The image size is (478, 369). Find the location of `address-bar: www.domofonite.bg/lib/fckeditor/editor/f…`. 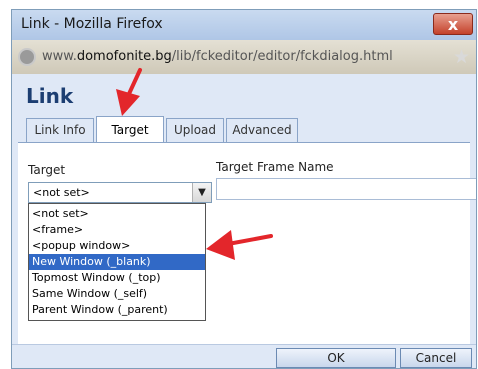

address-bar: www.domofonite.bg/lib/fckeditor/editor/f… is located at coordinates (244, 57).